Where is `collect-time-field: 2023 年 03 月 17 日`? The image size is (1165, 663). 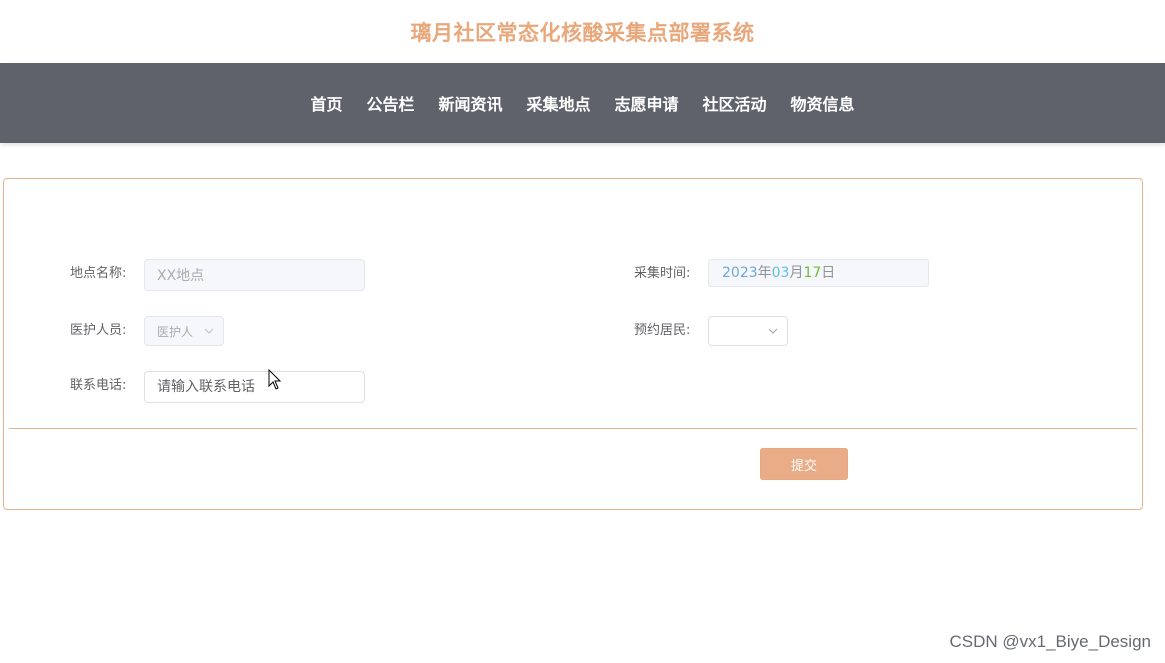
collect-time-field: 2023 年 03 月 17 日 is located at coordinates (818, 273).